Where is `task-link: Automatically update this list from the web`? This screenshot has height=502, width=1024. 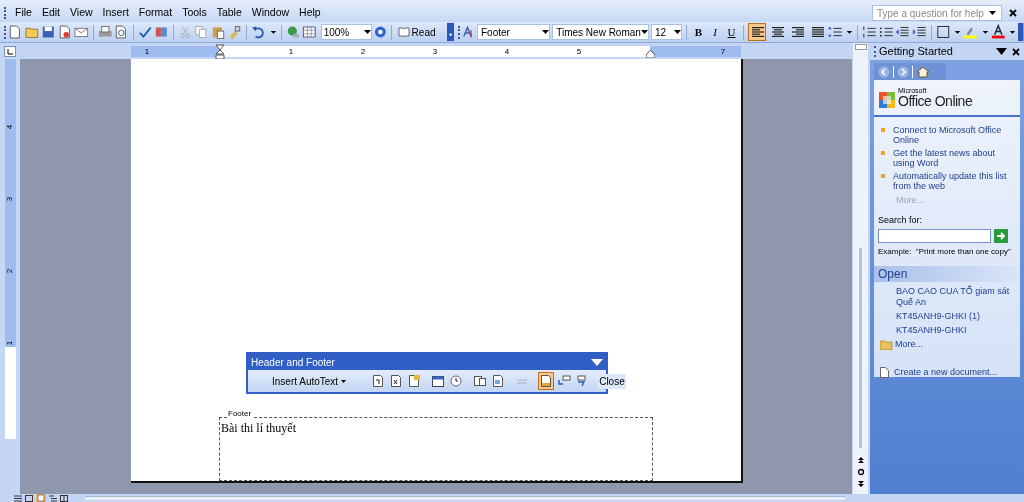
task-link: Automatically update this list from the web is located at coordinates (955, 181).